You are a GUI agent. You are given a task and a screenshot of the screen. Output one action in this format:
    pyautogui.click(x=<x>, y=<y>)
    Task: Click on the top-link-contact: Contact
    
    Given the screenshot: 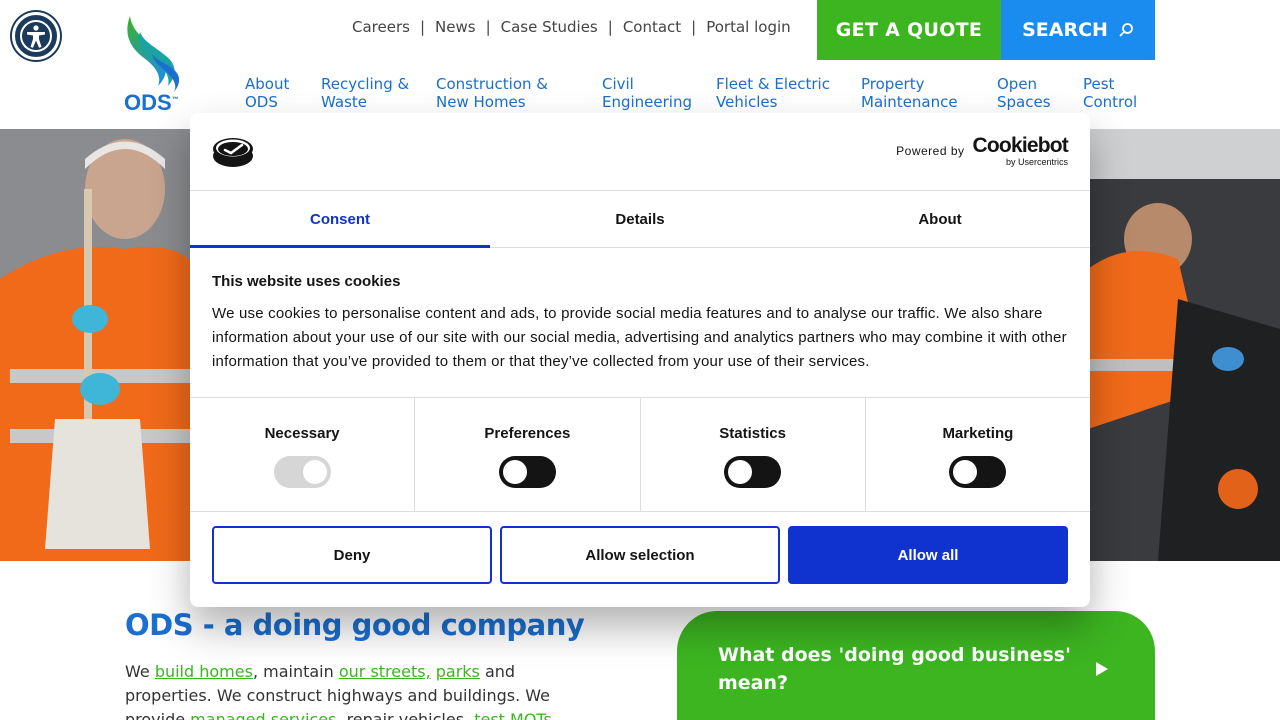 What is the action you would take?
    pyautogui.click(x=652, y=27)
    